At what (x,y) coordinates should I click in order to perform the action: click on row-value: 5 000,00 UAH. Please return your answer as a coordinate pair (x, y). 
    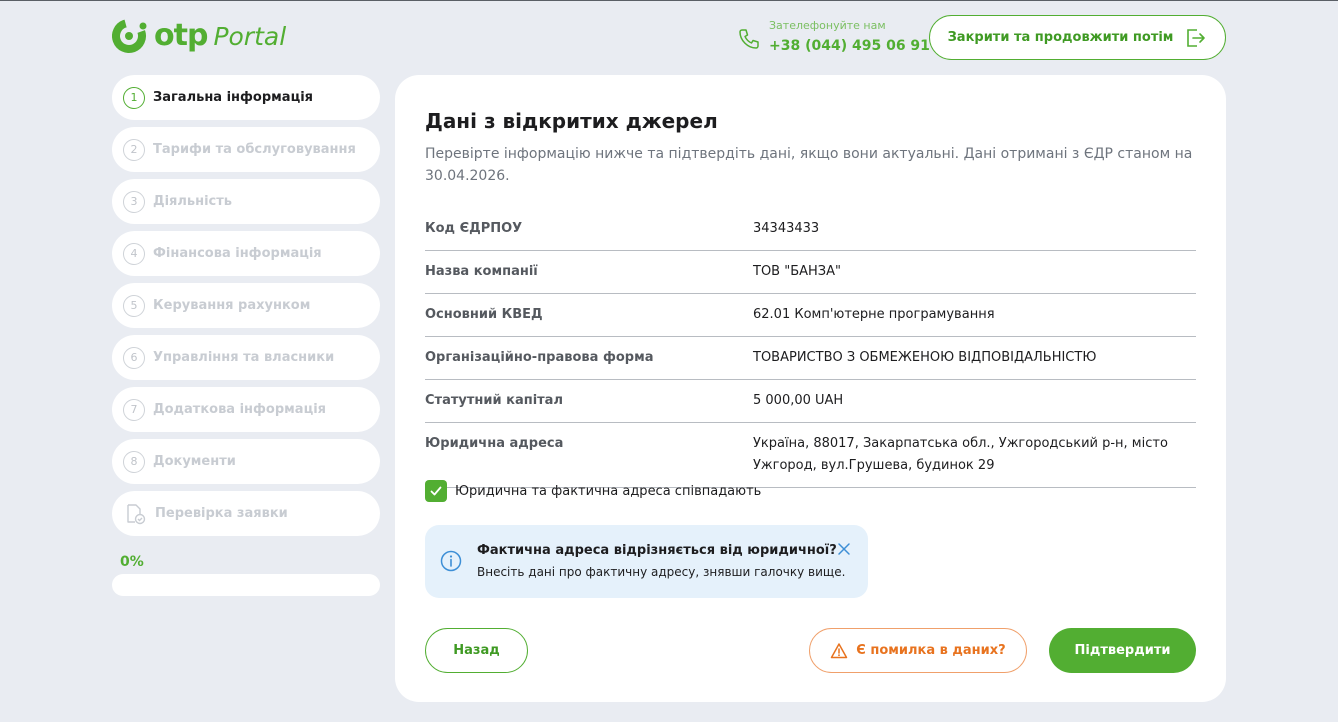
    Looking at the image, I should click on (798, 400).